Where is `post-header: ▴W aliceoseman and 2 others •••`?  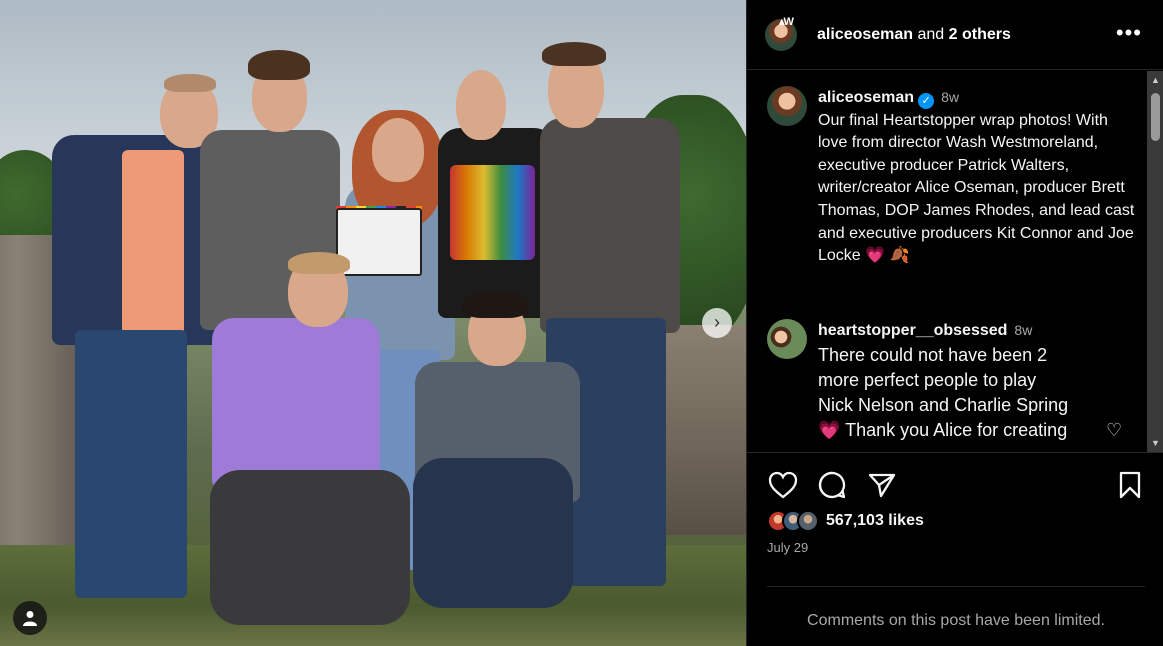
post-header: ▴W aliceoseman and 2 others ••• is located at coordinates (955, 35).